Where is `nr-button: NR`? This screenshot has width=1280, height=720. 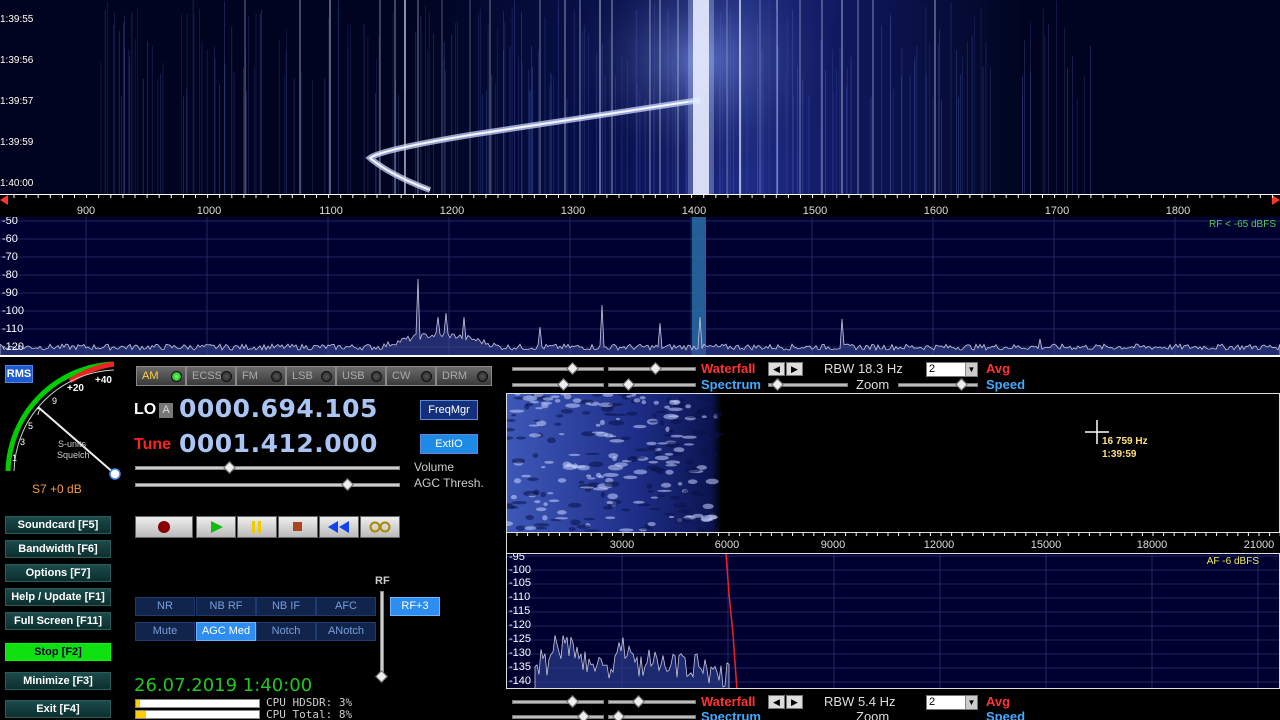 nr-button: NR is located at coordinates (165, 606).